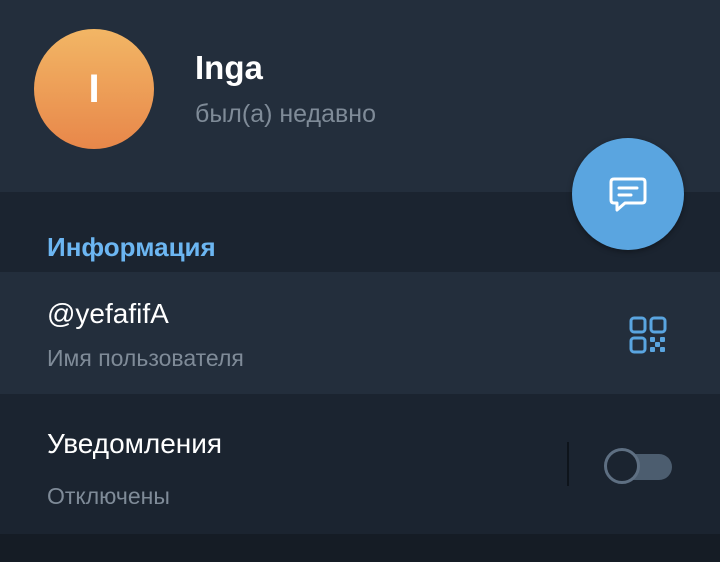 This screenshot has width=720, height=562. I want to click on username-value: @yefafifA, so click(108, 313).